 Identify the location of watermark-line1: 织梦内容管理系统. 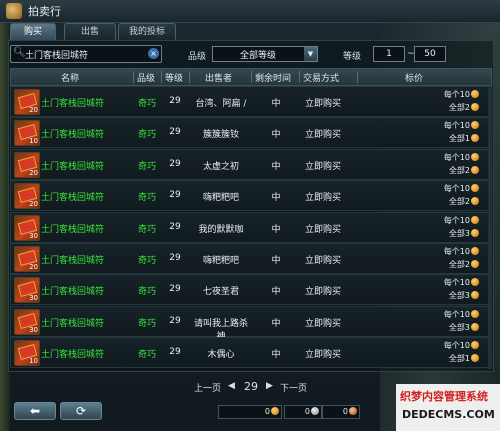
(444, 396).